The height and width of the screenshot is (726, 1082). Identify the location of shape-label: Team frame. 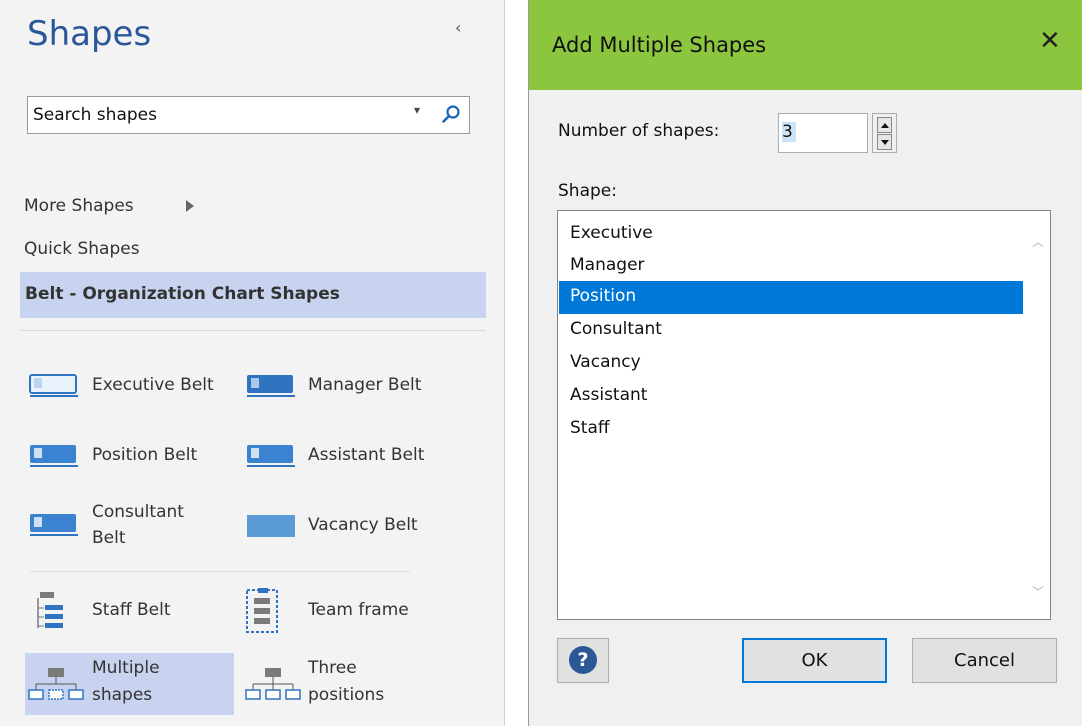
(358, 610).